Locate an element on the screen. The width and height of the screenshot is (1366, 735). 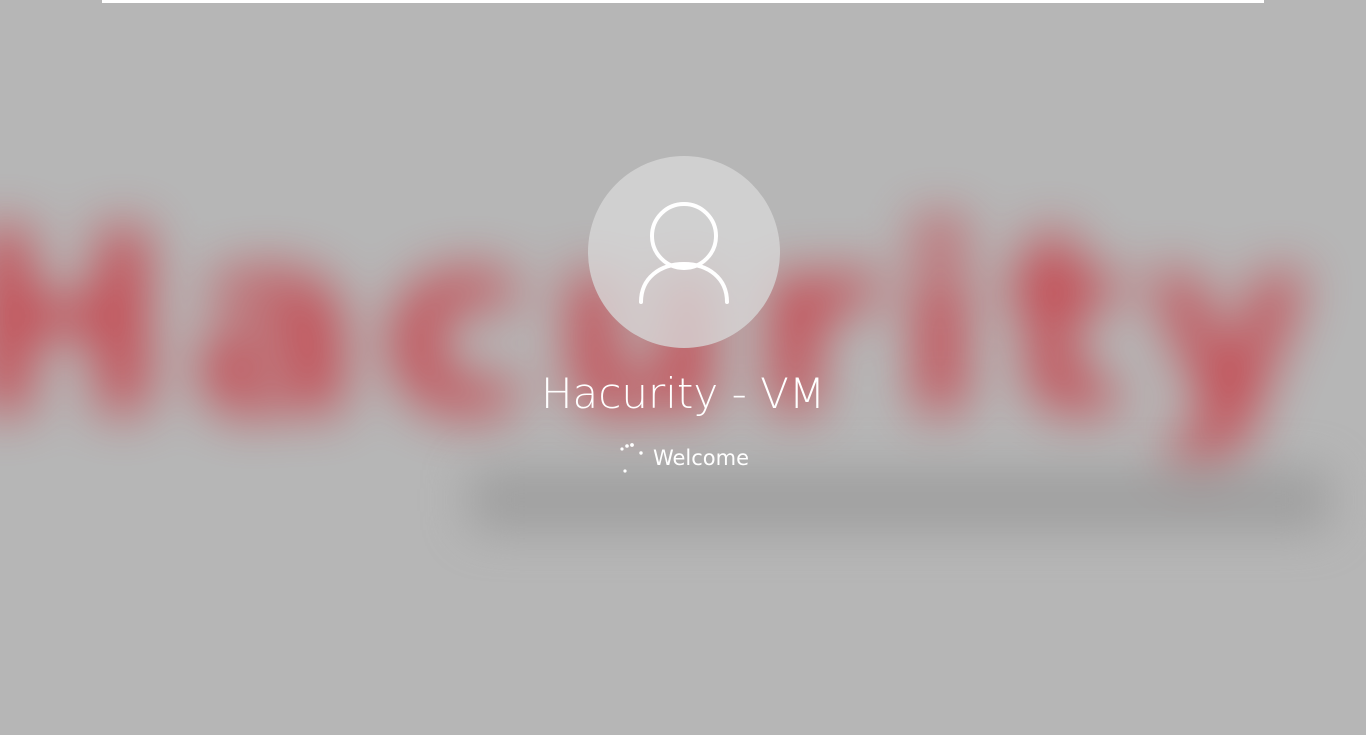
username-label: Hacurity - VM is located at coordinates (683, 393).